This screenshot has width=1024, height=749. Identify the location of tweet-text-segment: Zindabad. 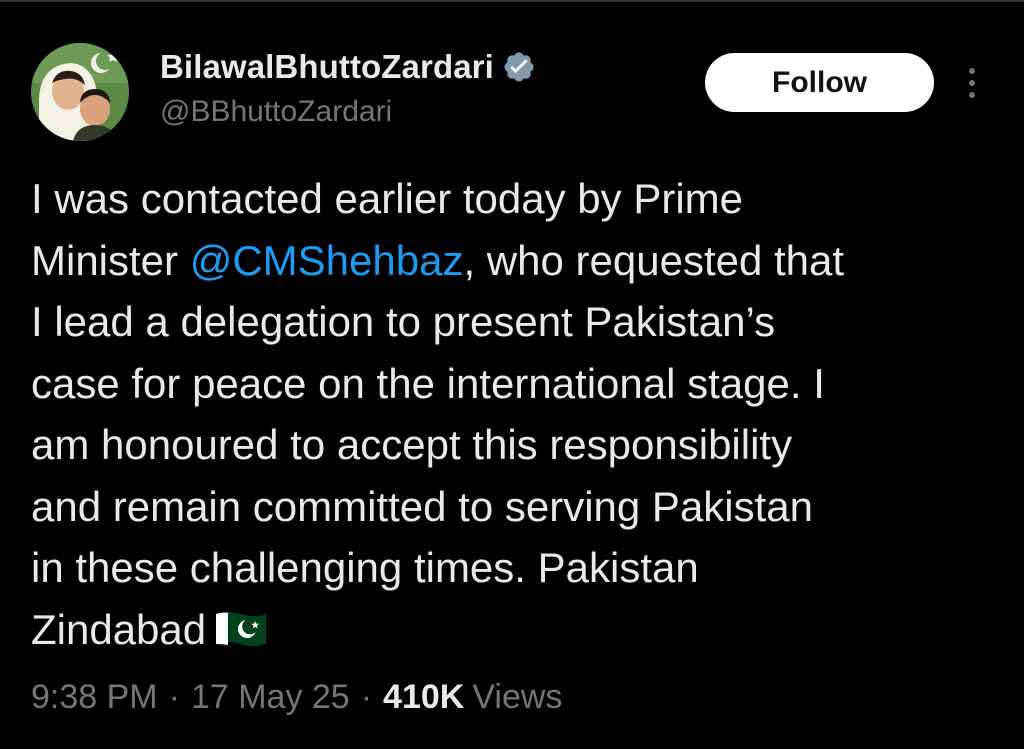
(119, 629).